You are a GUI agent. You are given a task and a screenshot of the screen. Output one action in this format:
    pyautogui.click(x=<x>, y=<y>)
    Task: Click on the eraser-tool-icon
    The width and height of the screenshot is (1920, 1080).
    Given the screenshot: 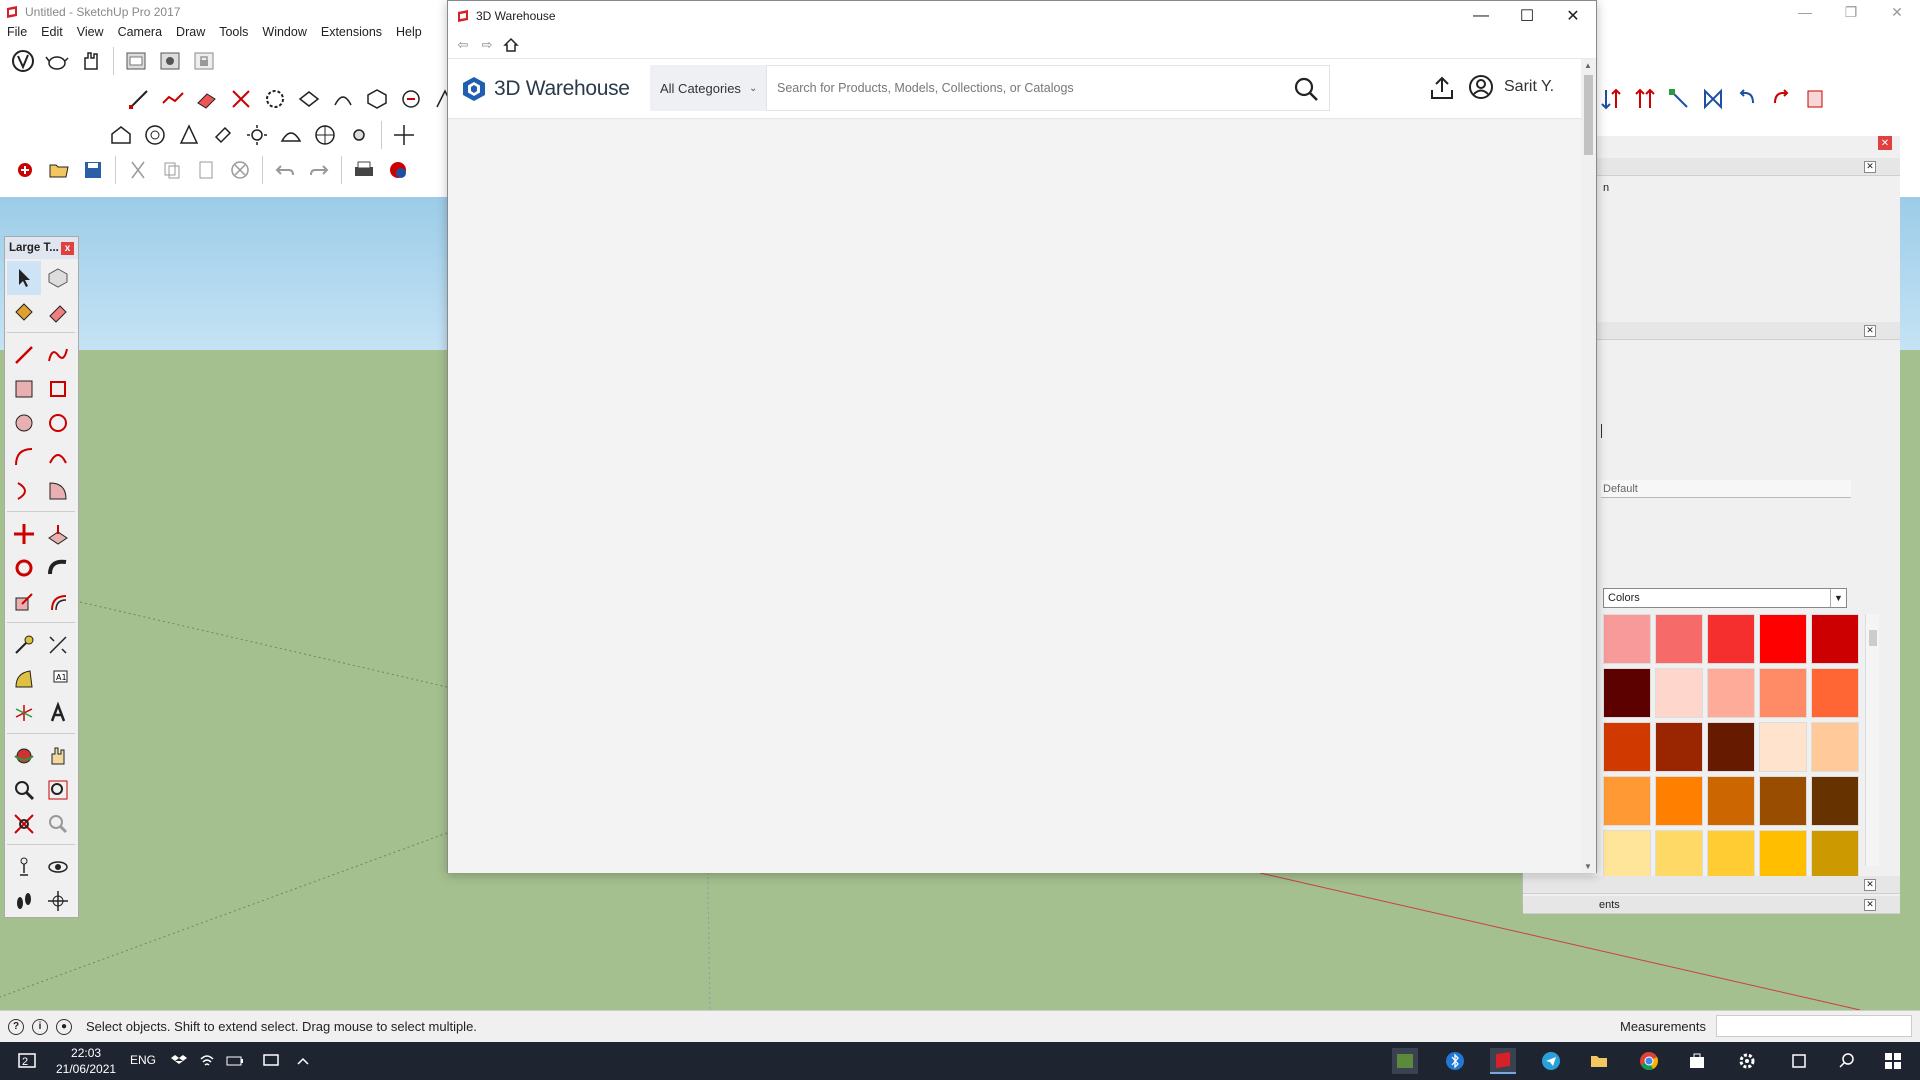 What is the action you would take?
    pyautogui.click(x=58, y=312)
    